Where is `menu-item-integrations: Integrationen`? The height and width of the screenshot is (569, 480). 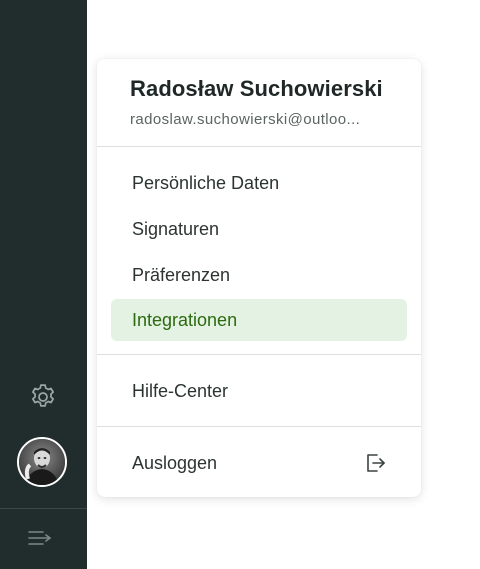
menu-item-integrations: Integrationen is located at coordinates (259, 320).